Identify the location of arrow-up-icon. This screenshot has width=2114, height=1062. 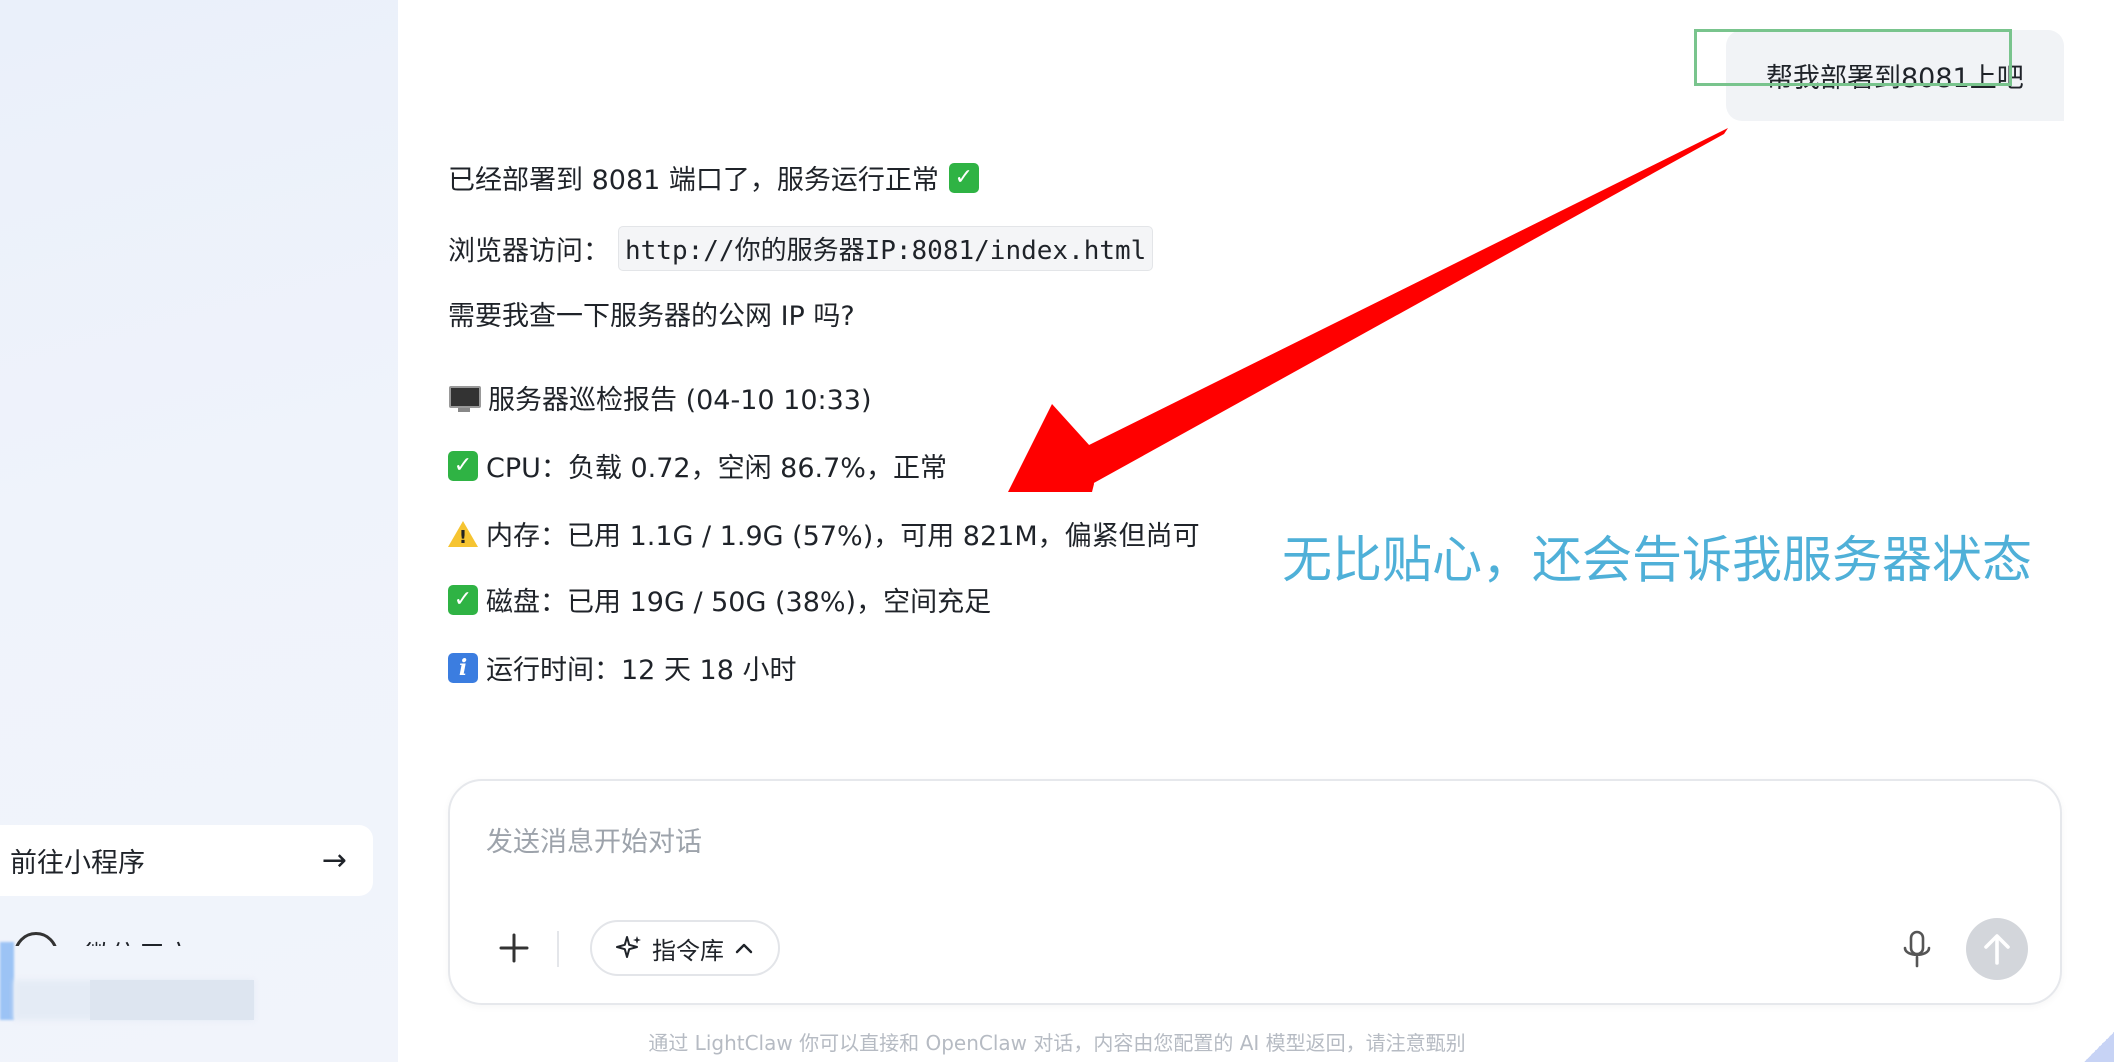
(1997, 949).